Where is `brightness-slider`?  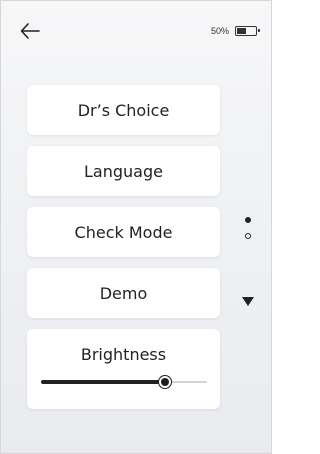
brightness-slider is located at coordinates (123, 382).